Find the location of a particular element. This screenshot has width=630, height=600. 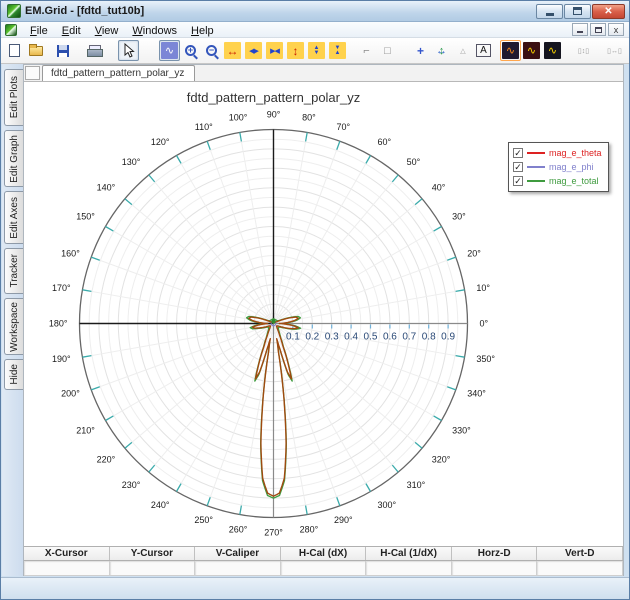

svg-text: 150° is located at coordinates (85, 217).